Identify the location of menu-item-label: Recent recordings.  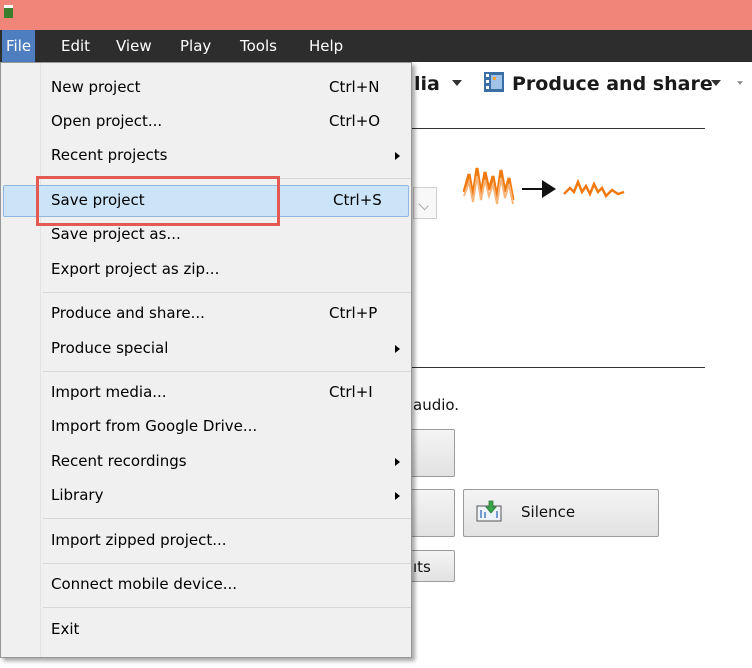
(119, 461).